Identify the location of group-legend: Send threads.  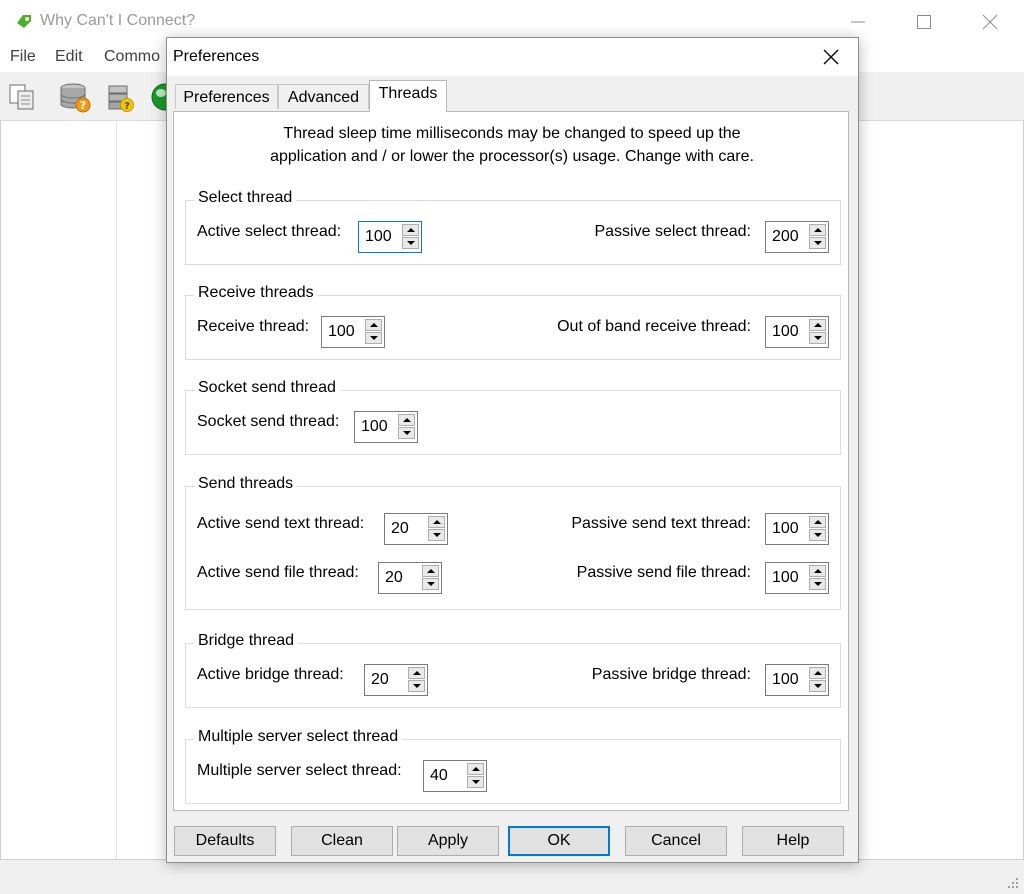
(246, 484).